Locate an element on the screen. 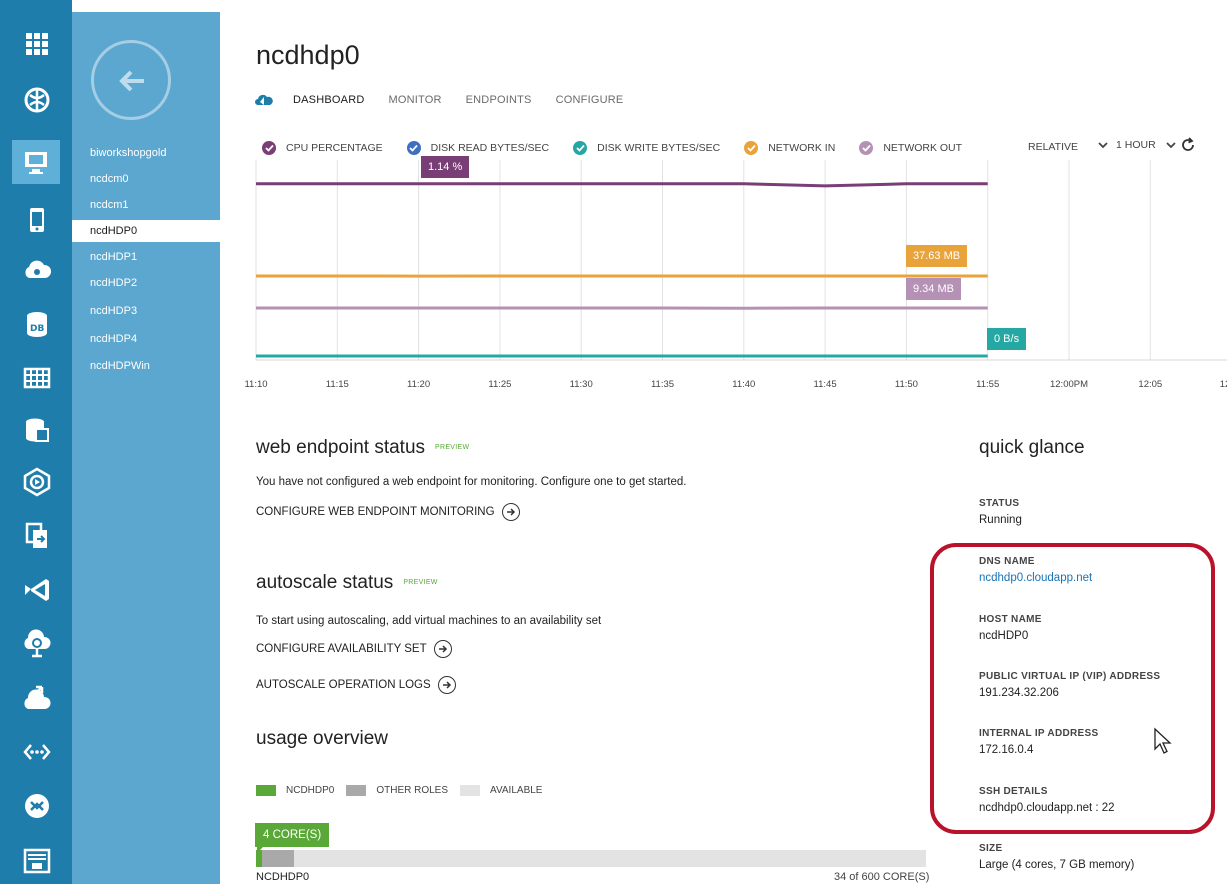 This screenshot has width=1227, height=884. status-label: STATUS is located at coordinates (999, 503).